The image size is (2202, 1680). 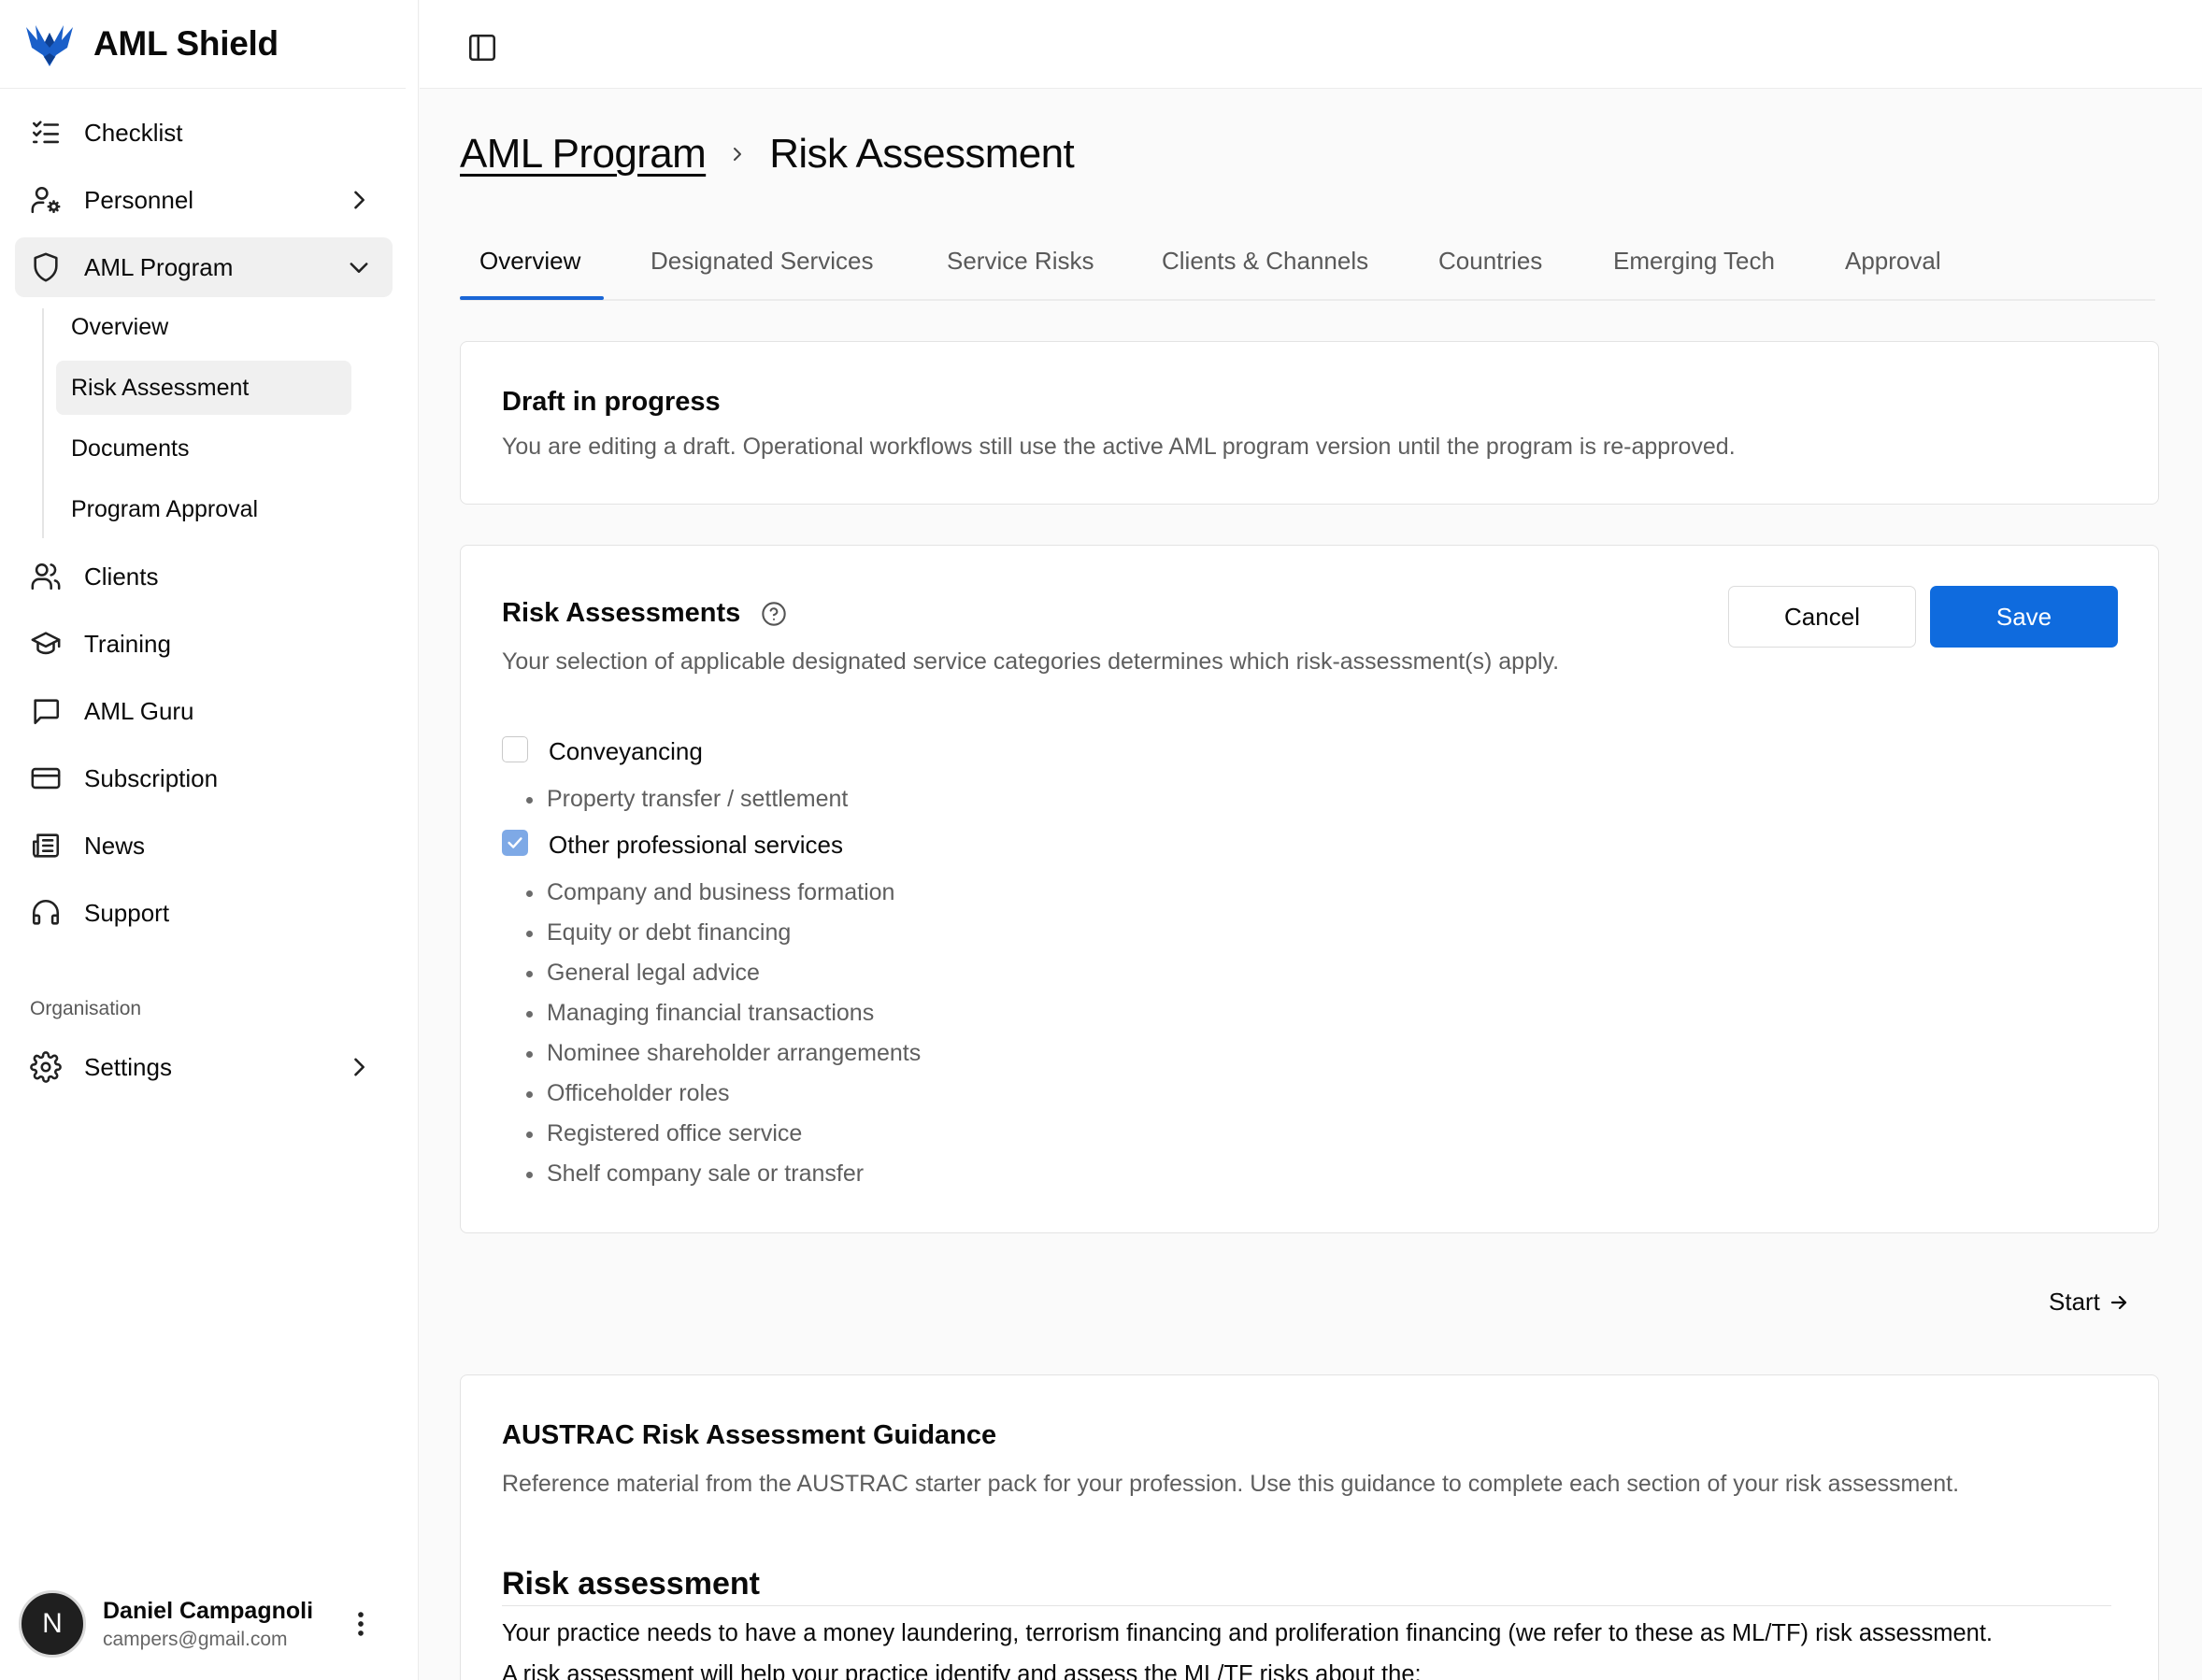 I want to click on list-item: Property transfer / settlement, so click(x=686, y=799).